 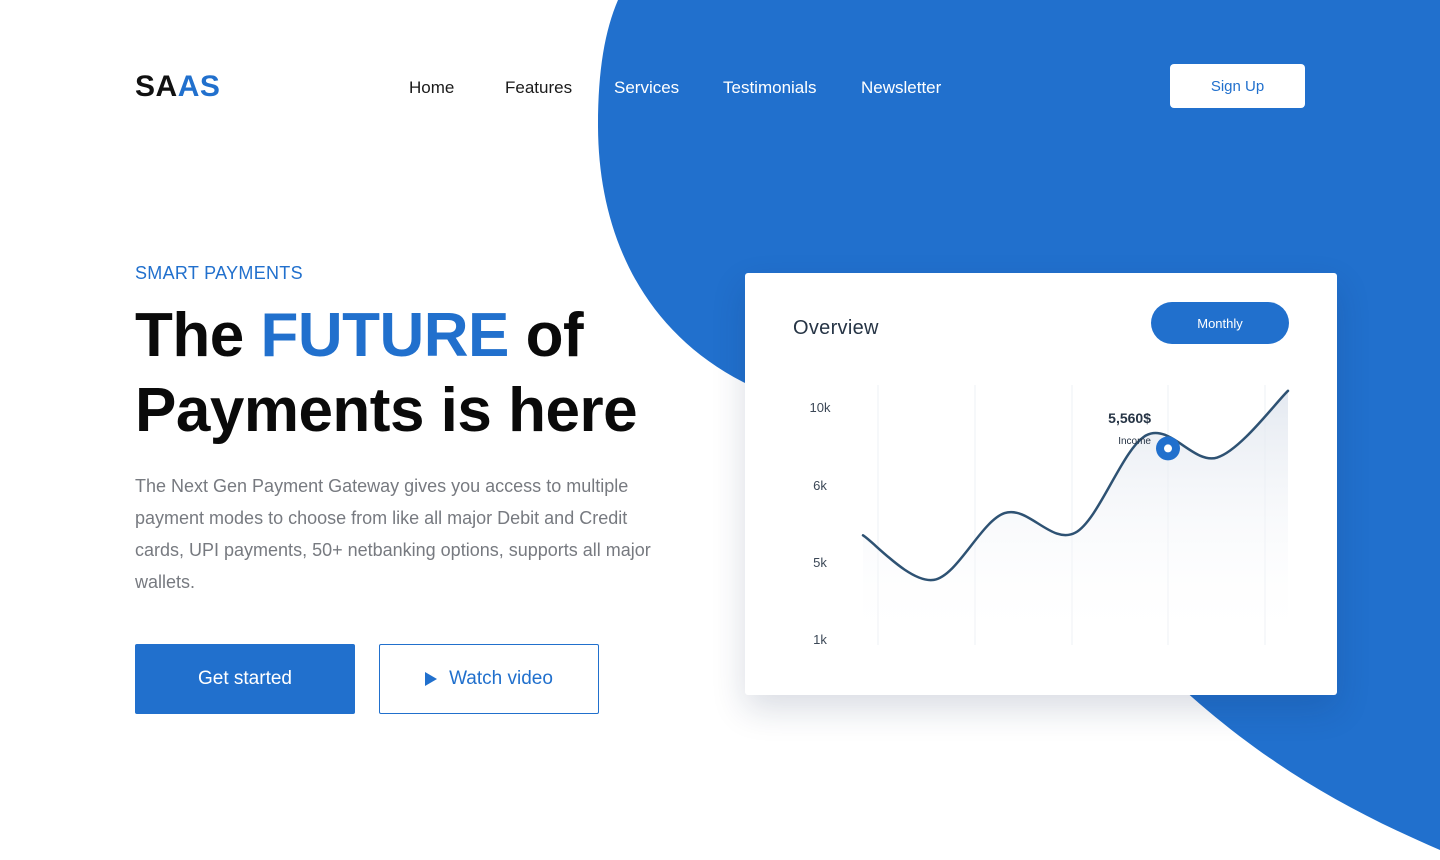 I want to click on logo: SAAS, so click(x=177, y=87).